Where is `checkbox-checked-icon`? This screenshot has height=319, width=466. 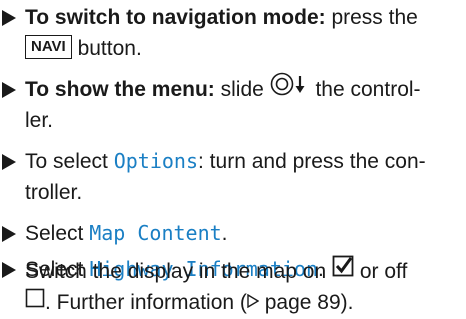 checkbox-checked-icon is located at coordinates (343, 270).